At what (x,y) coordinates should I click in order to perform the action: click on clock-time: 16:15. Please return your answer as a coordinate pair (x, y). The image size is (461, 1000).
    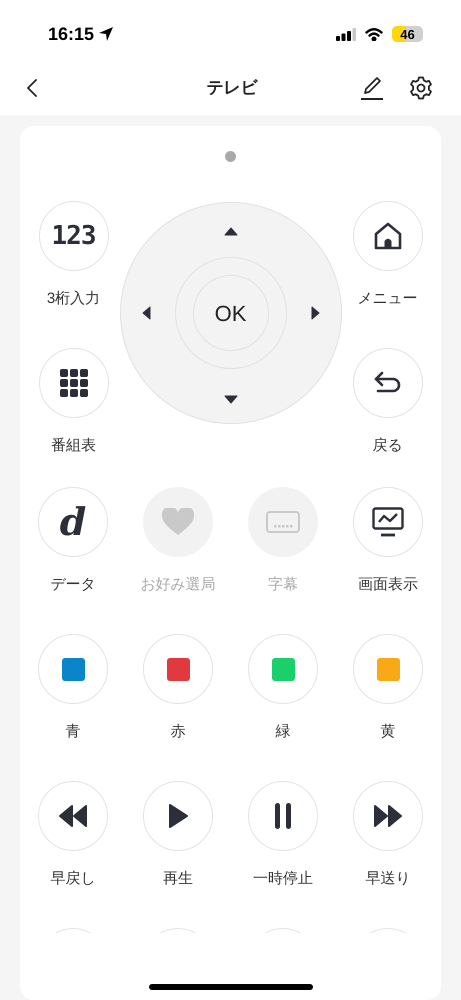
    Looking at the image, I should click on (71, 34).